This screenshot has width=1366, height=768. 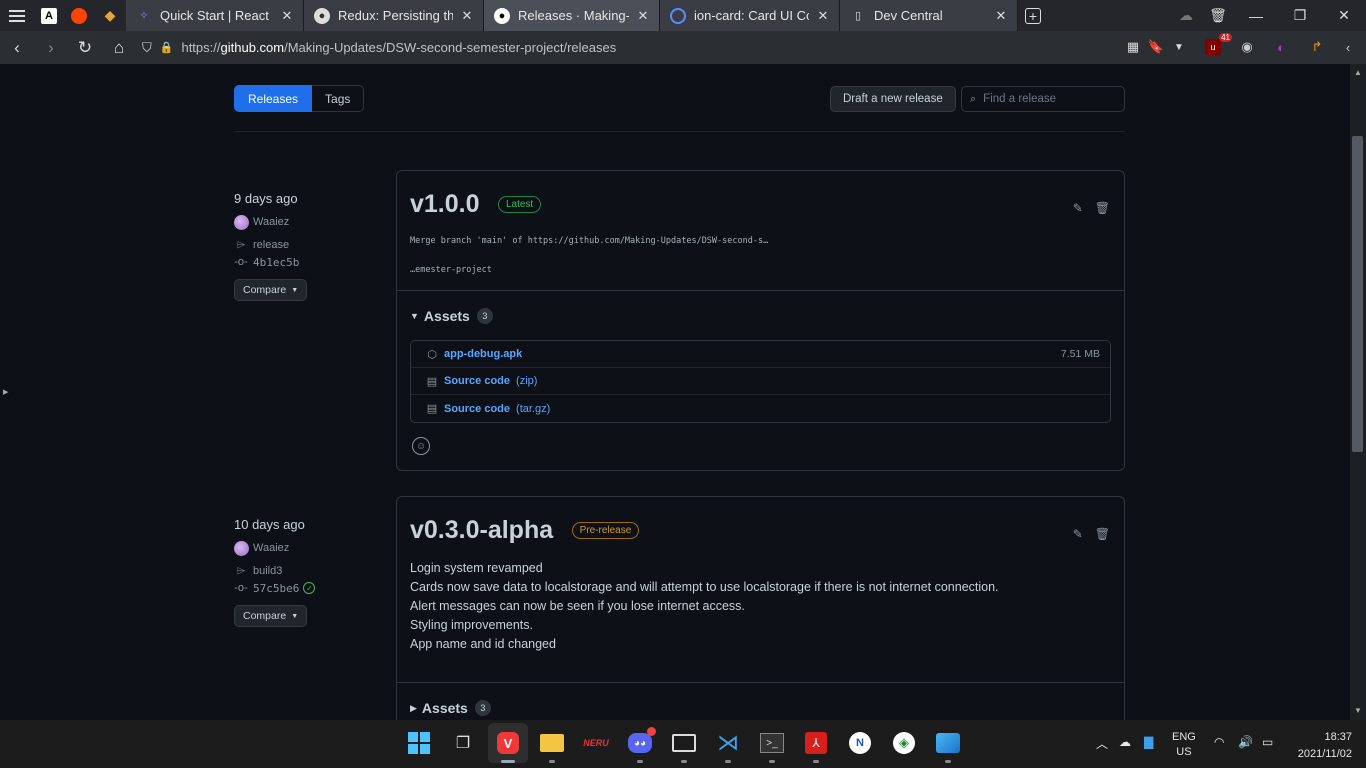 What do you see at coordinates (858, 16) in the screenshot?
I see `page-icon: ▯` at bounding box center [858, 16].